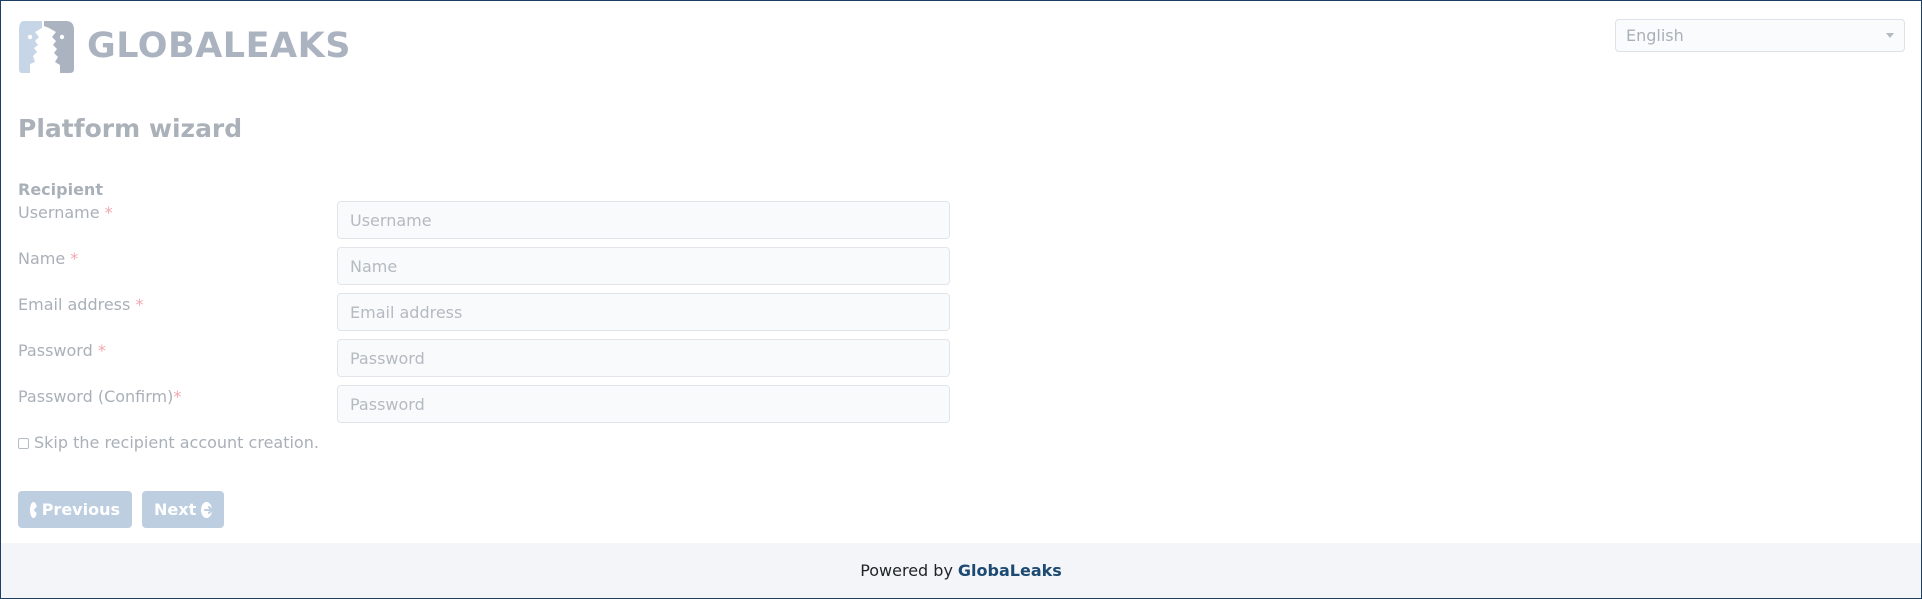 The image size is (1922, 599). Describe the element at coordinates (74, 304) in the screenshot. I see `email-label-text: Email address` at that location.